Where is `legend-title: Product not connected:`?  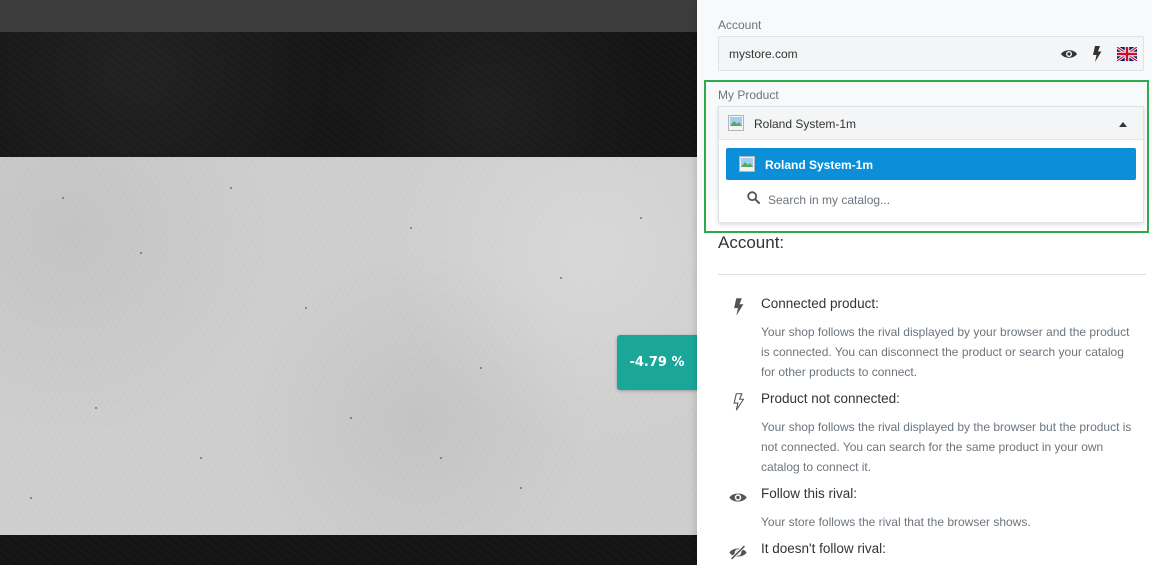 legend-title: Product not connected: is located at coordinates (830, 398).